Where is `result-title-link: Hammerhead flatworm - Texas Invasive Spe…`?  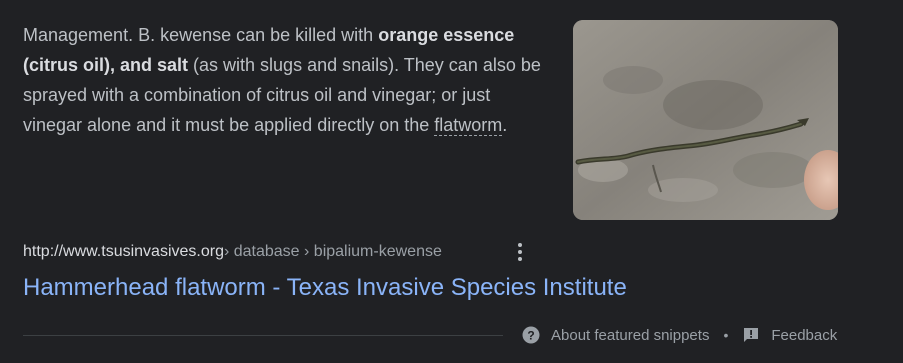 result-title-link: Hammerhead flatworm - Texas Invasive Spe… is located at coordinates (325, 288).